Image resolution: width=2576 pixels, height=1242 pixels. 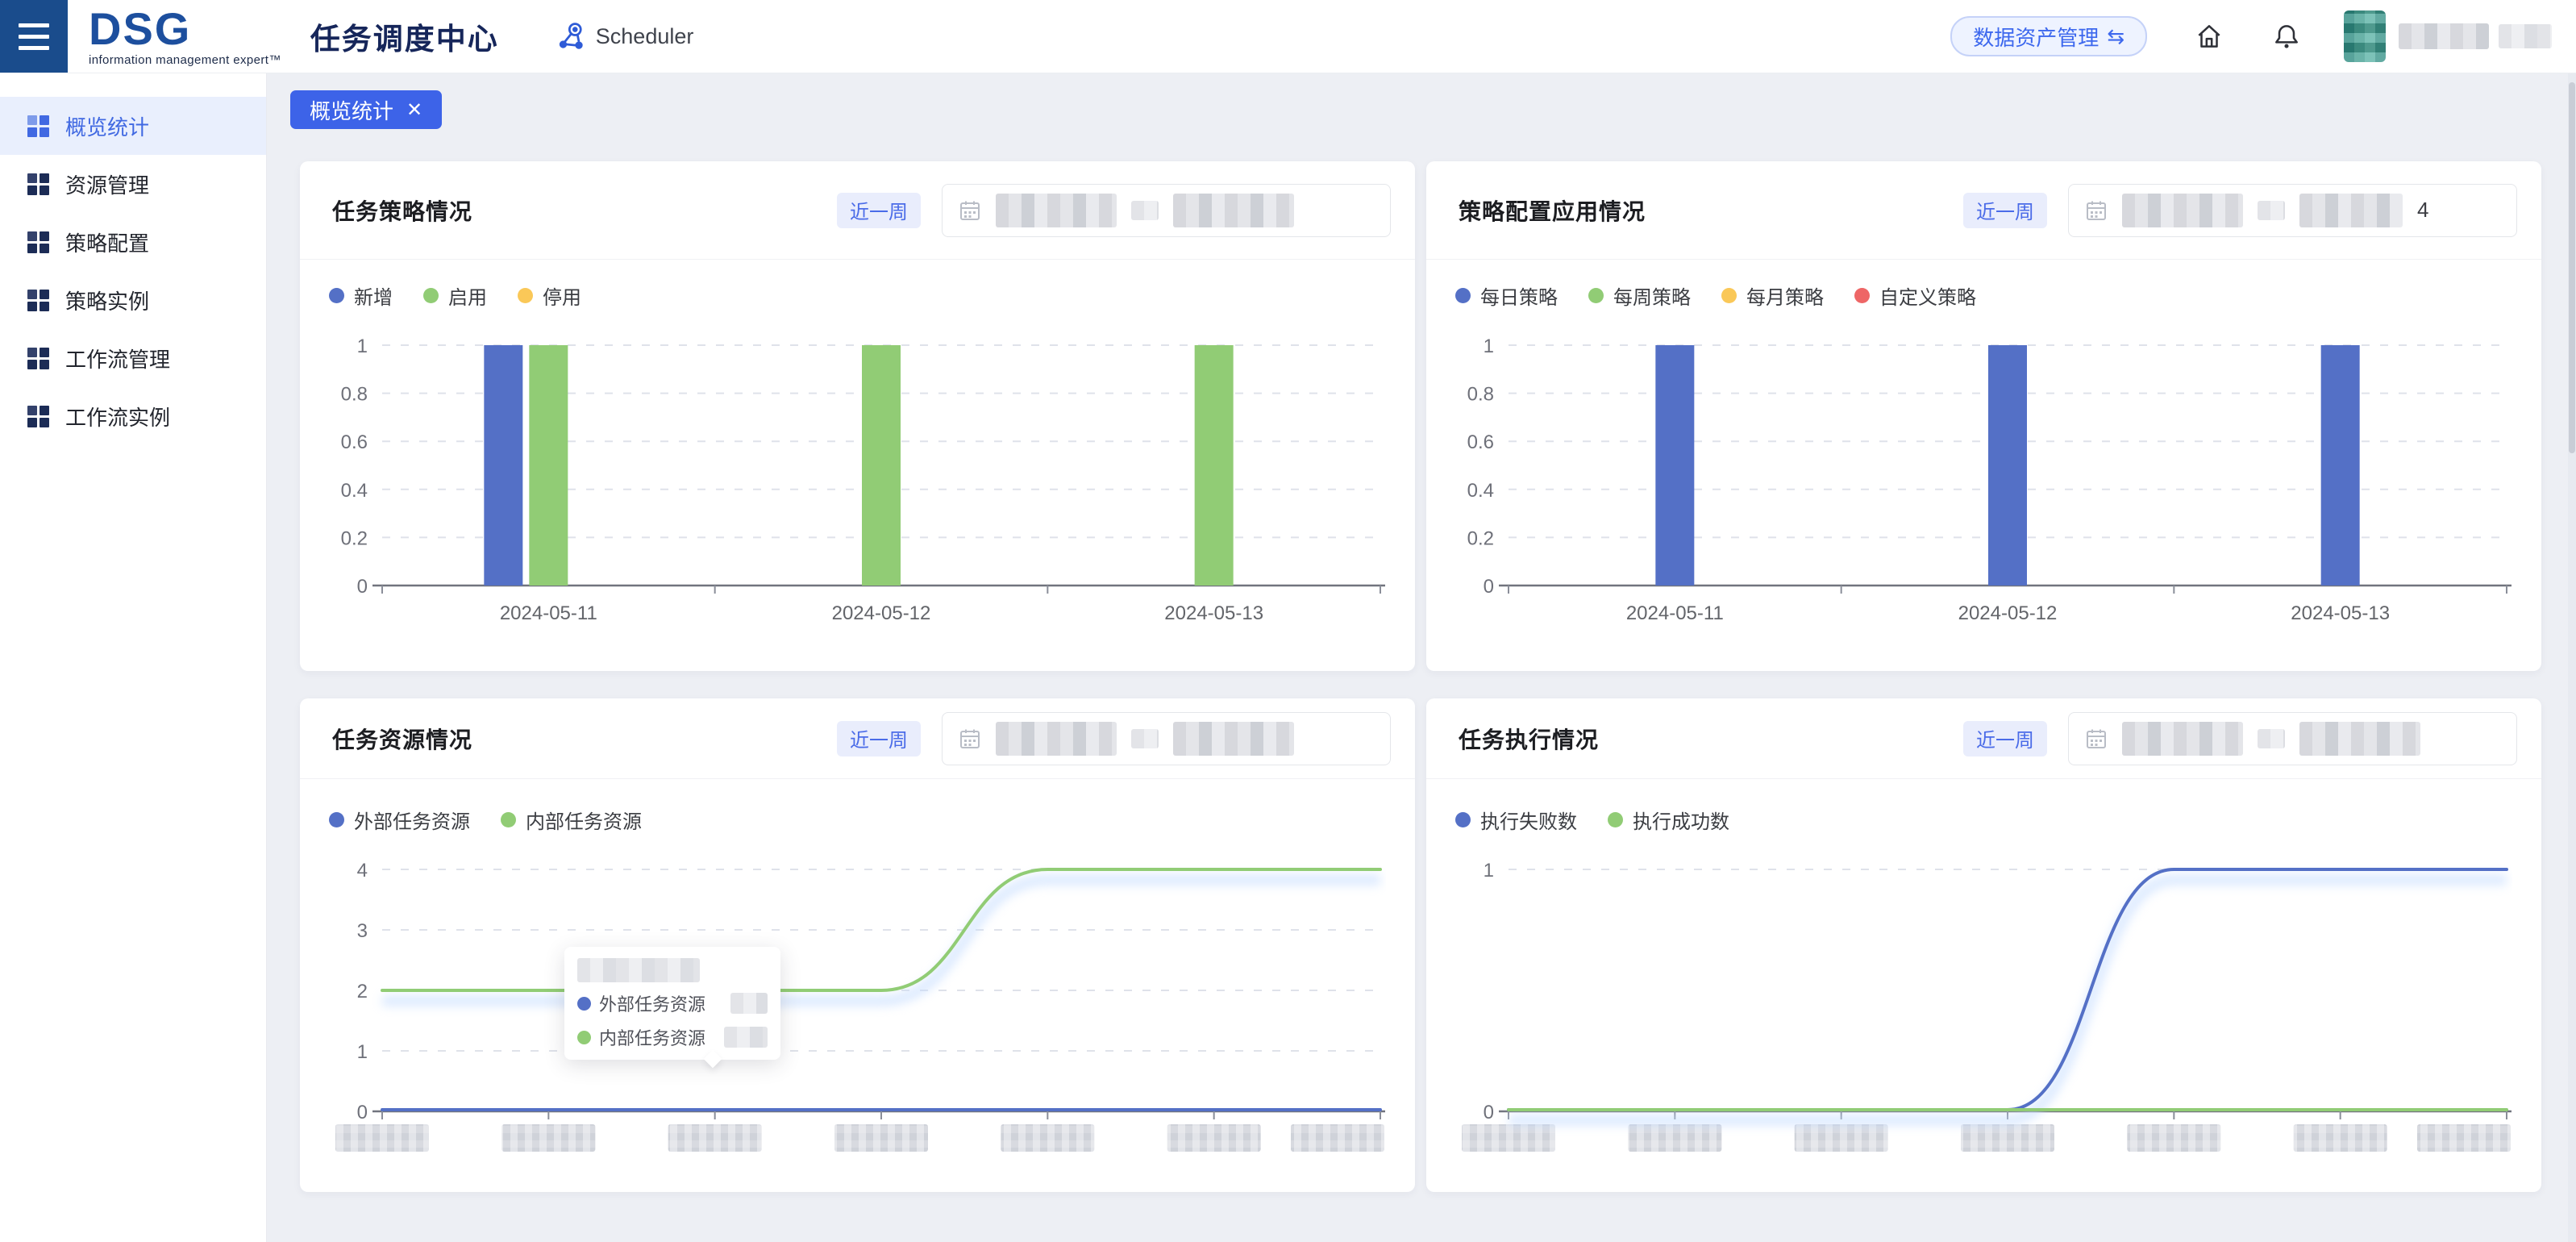 What do you see at coordinates (584, 822) in the screenshot?
I see `legend-label: 内部任务资源` at bounding box center [584, 822].